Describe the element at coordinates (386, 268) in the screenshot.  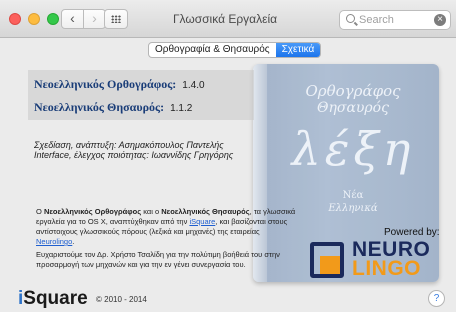
I see `neurolingo-logo-bottom: LINGO` at that location.